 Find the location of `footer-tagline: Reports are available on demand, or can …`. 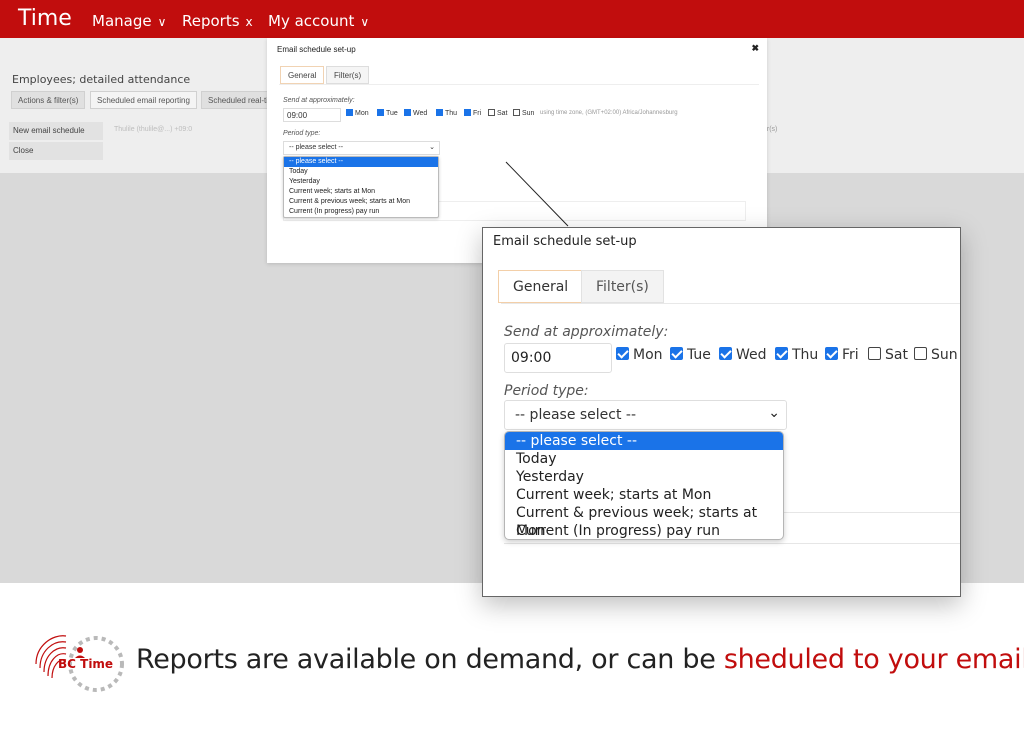

footer-tagline: Reports are available on demand, or can … is located at coordinates (580, 659).